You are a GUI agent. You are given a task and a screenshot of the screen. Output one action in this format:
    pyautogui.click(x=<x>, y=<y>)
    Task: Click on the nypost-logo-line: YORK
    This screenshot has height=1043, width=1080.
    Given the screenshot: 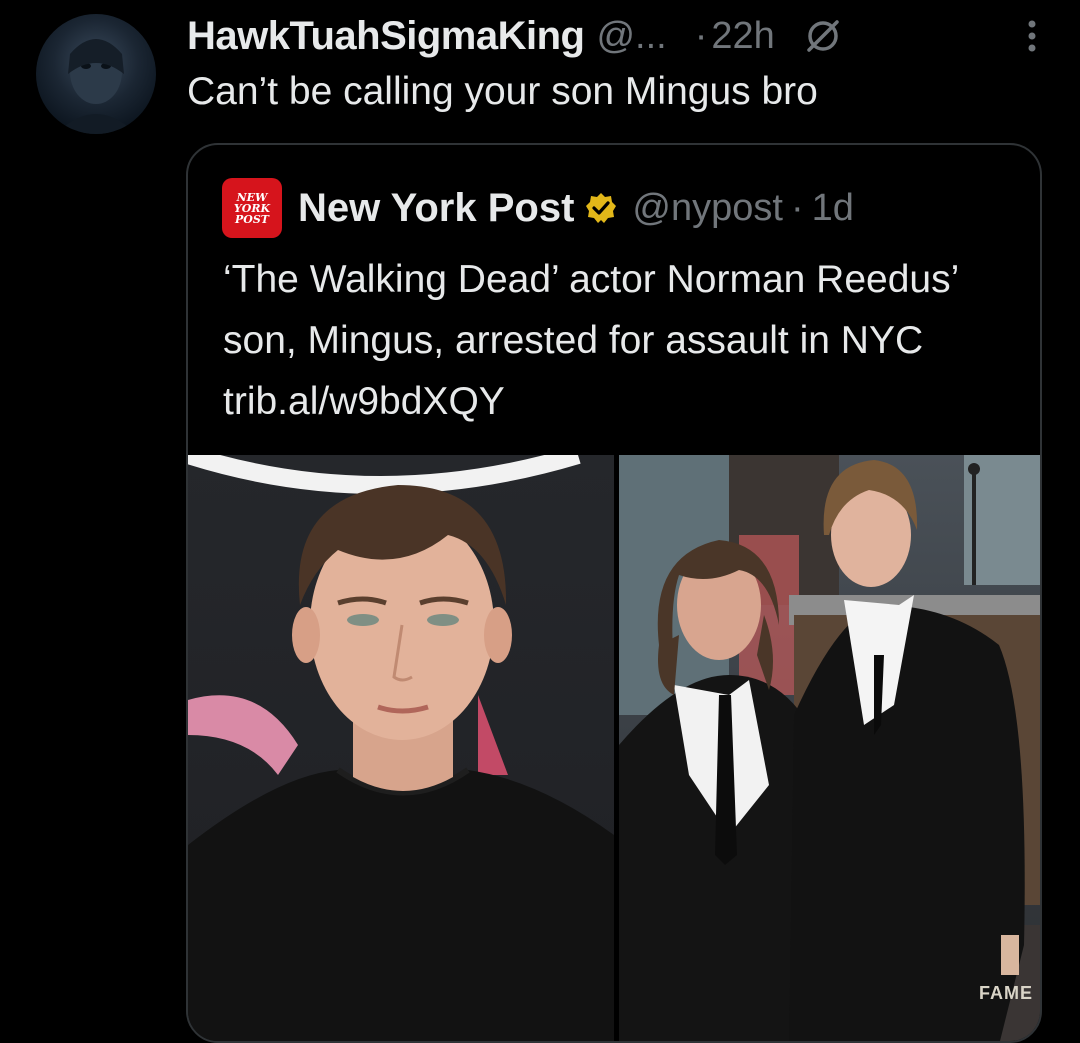 What is the action you would take?
    pyautogui.click(x=252, y=208)
    